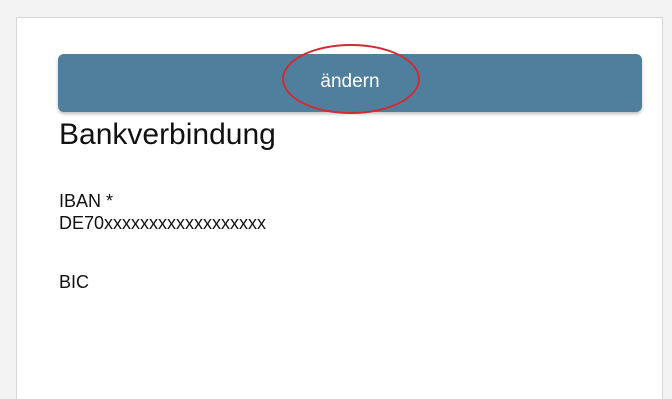 The image size is (672, 399). I want to click on edit-button-label: ändern, so click(350, 81).